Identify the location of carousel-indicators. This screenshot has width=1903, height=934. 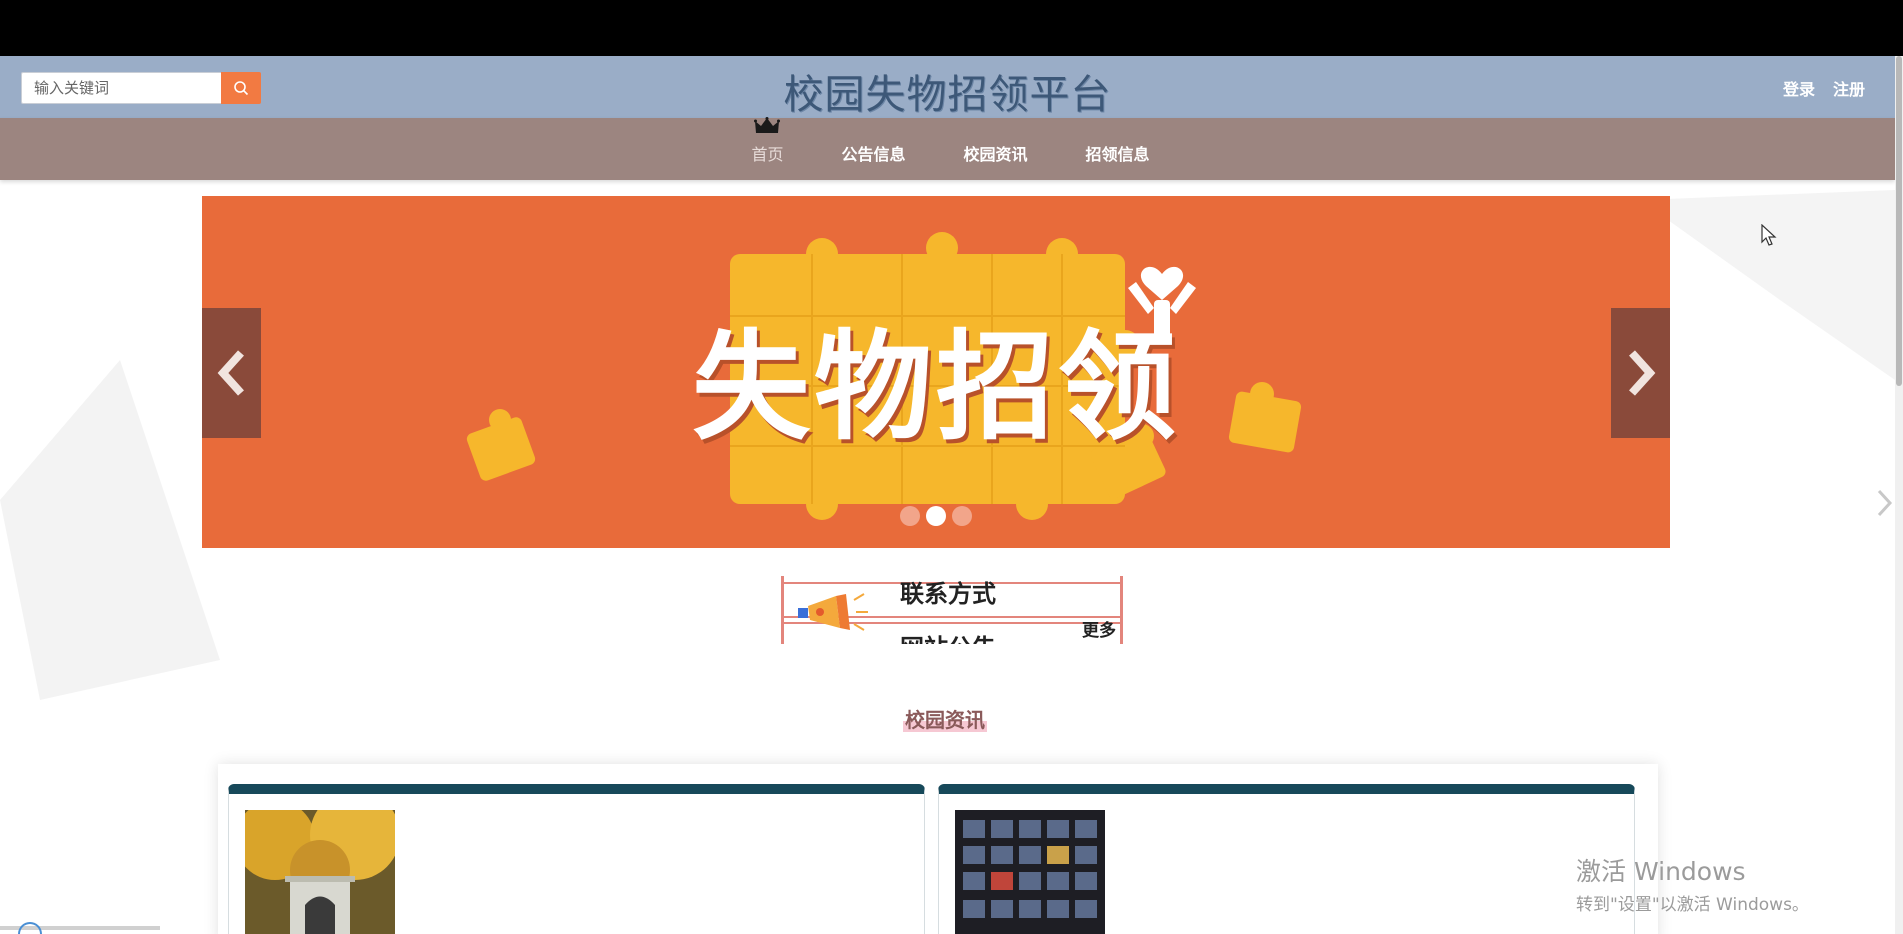
(936, 516).